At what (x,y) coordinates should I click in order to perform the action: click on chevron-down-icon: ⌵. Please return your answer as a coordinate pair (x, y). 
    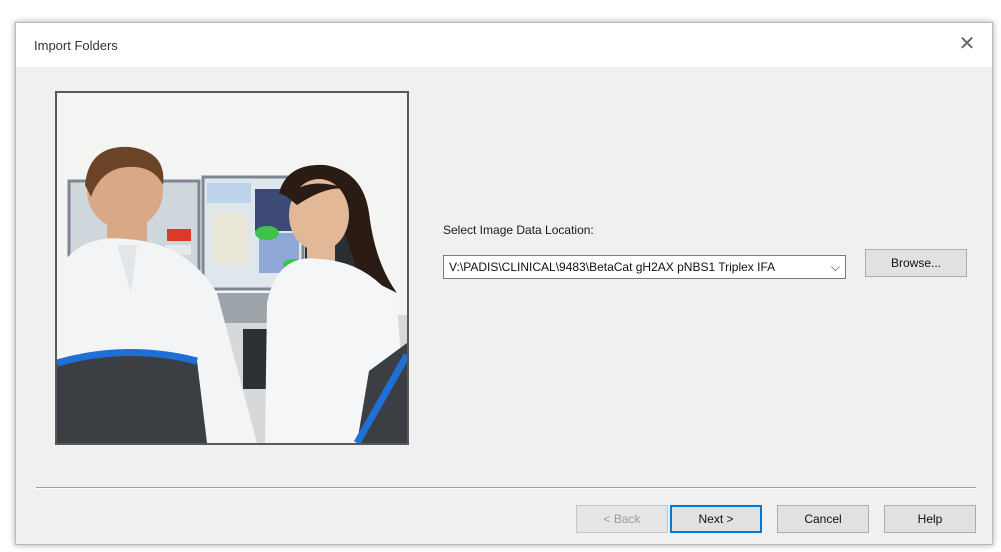
    Looking at the image, I should click on (835, 267).